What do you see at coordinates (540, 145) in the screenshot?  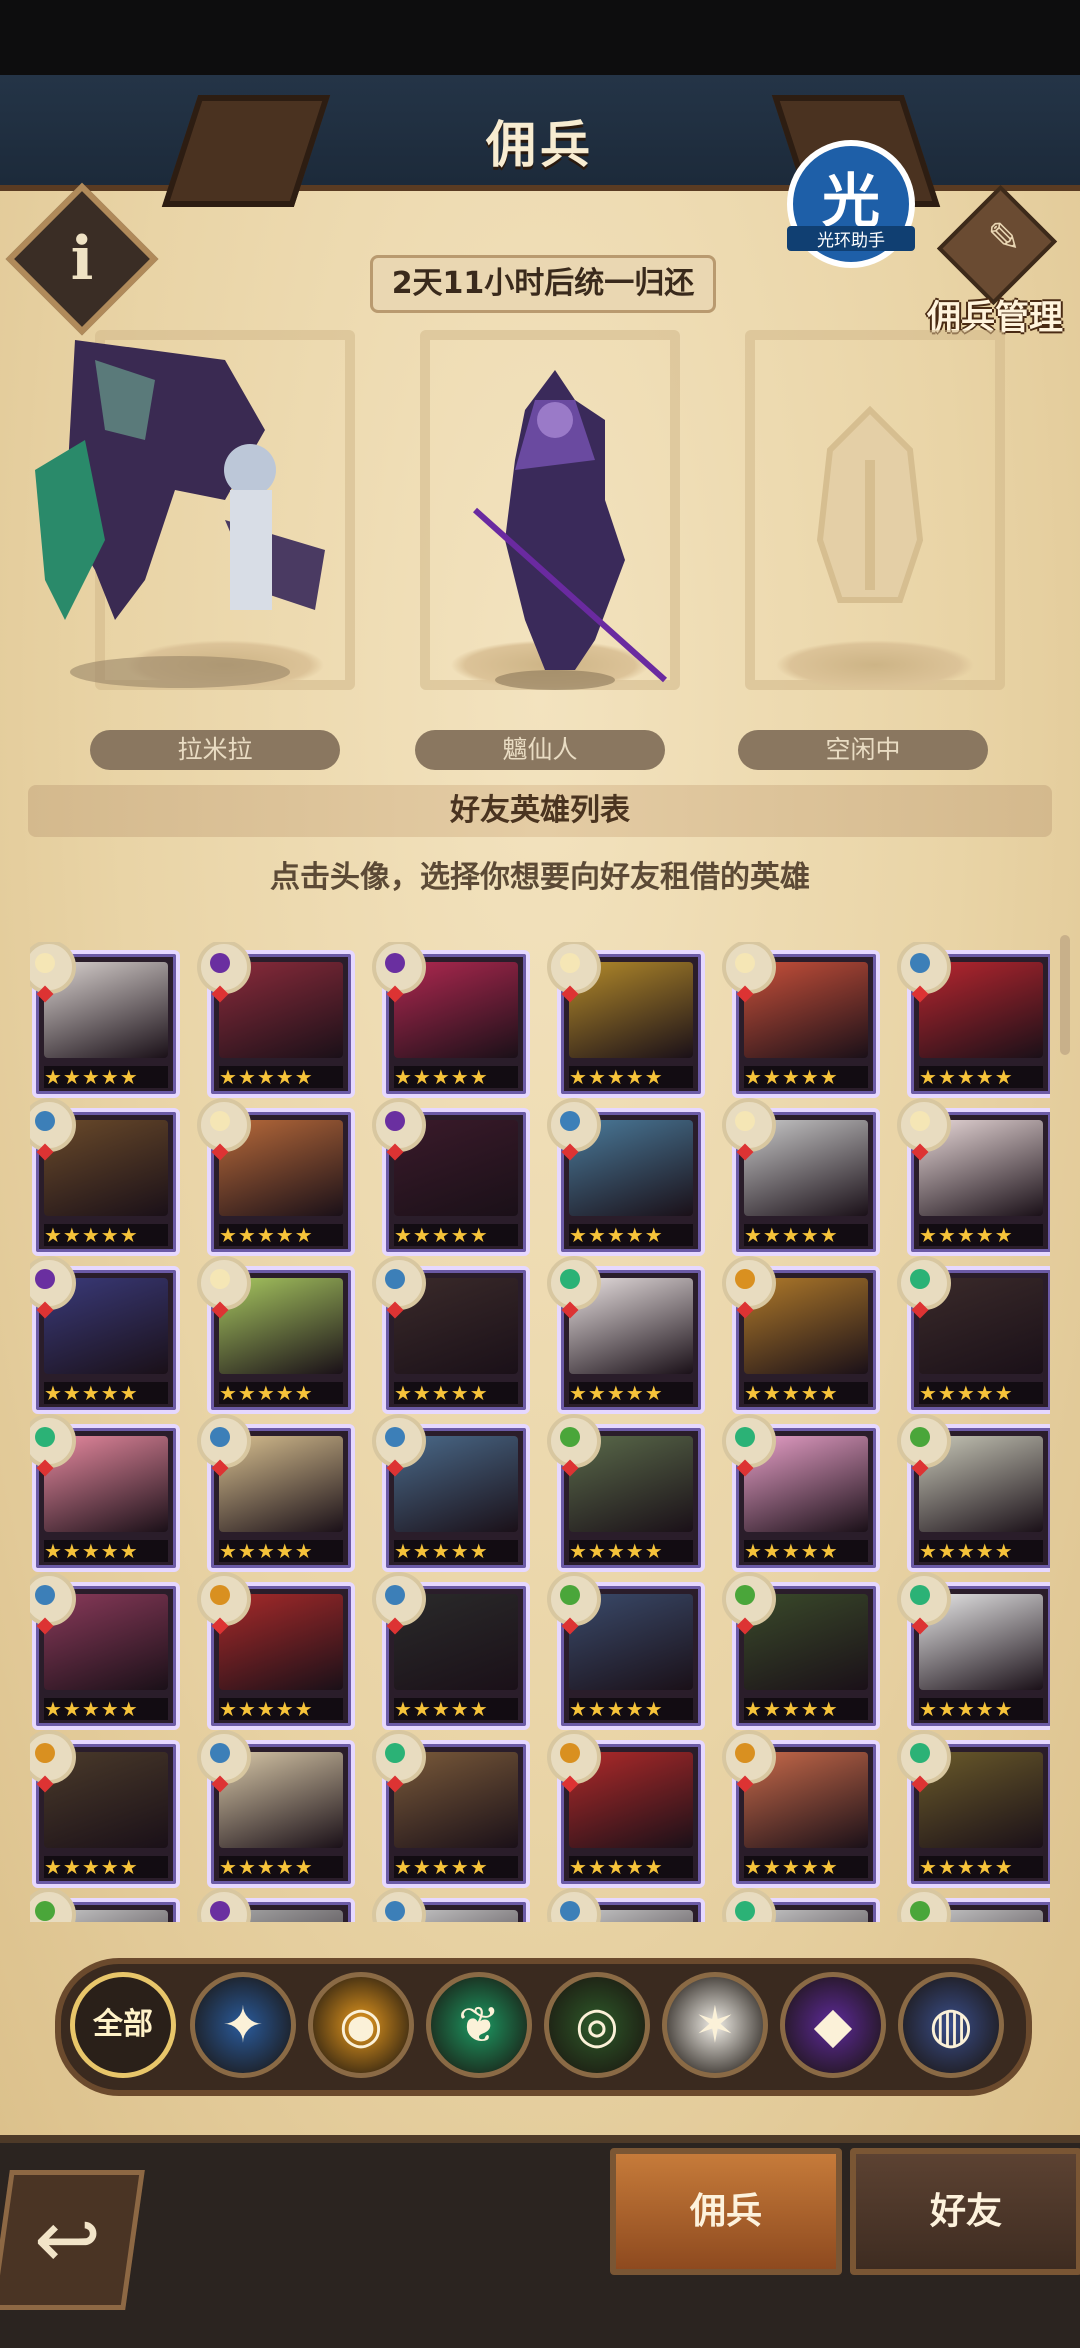 I see `page-title: 佣兵` at bounding box center [540, 145].